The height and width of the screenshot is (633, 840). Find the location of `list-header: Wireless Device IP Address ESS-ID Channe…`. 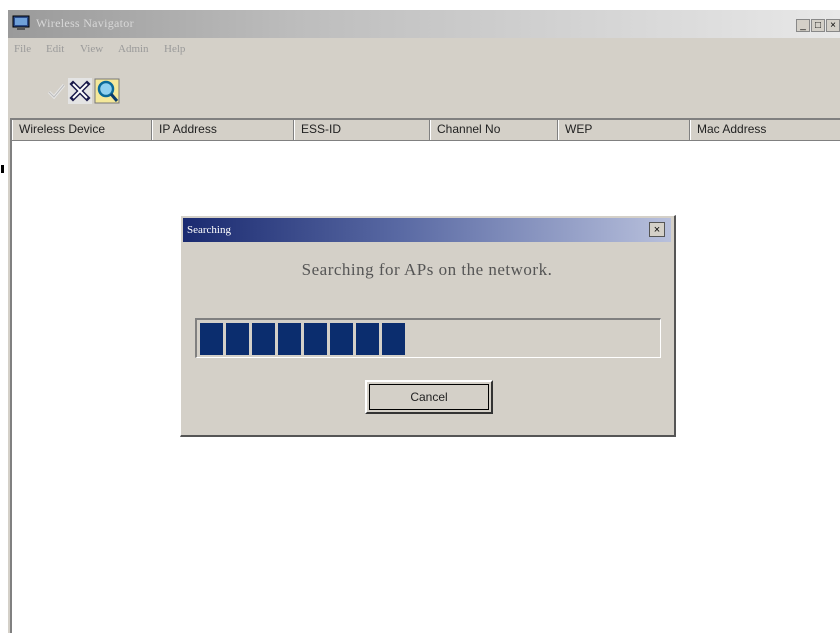

list-header: Wireless Device IP Address ESS-ID Channe… is located at coordinates (426, 130).